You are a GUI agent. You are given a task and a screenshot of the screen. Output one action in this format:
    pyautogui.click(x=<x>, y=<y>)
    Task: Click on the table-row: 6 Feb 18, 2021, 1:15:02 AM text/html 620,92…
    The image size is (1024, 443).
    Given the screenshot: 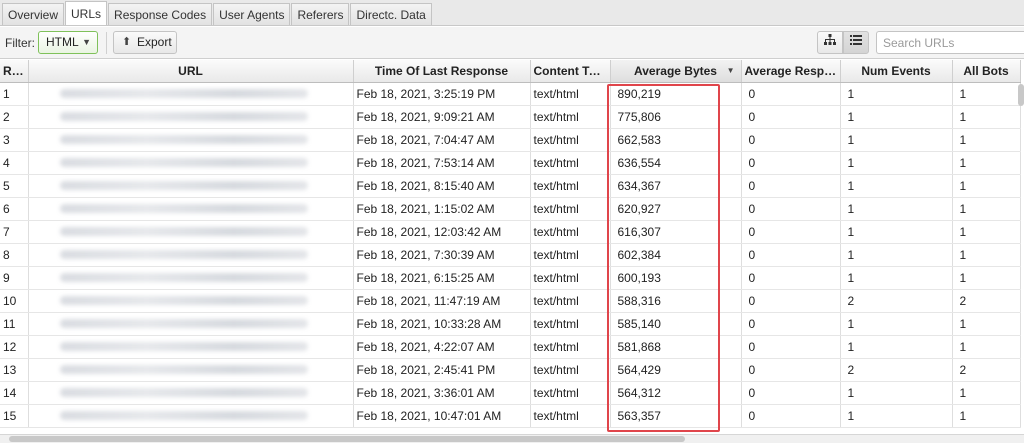 What is the action you would take?
    pyautogui.click(x=510, y=209)
    